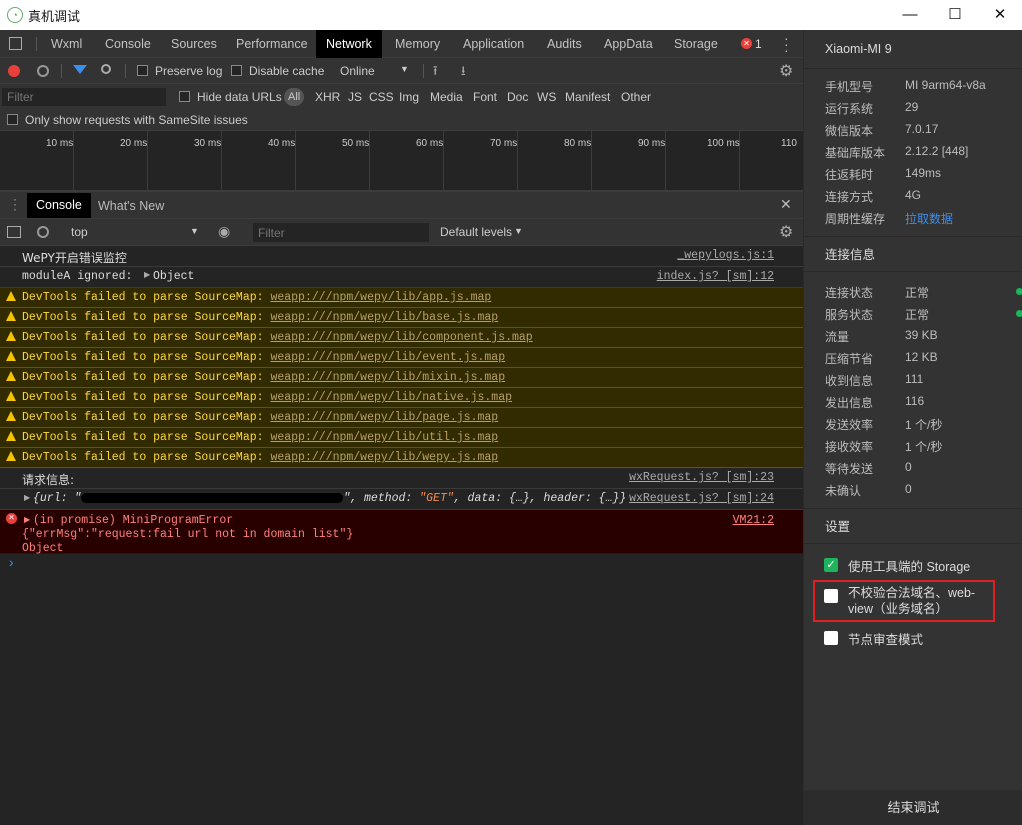 This screenshot has width=1022, height=825. Describe the element at coordinates (837, 337) in the screenshot. I see `info-key: 流量` at that location.